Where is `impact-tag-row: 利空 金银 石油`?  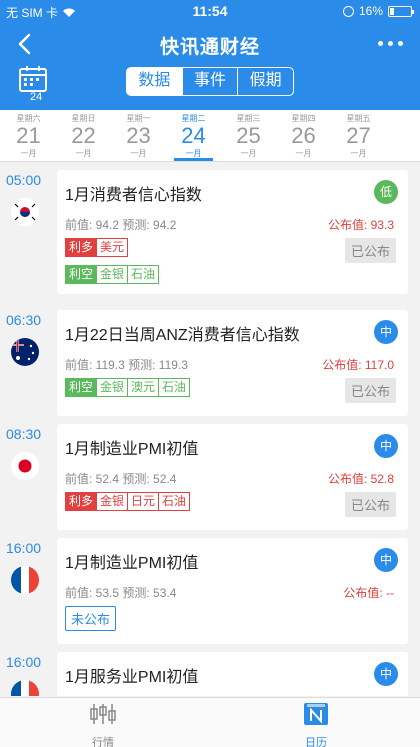
impact-tag-row: 利空 金银 石油 is located at coordinates (112, 274).